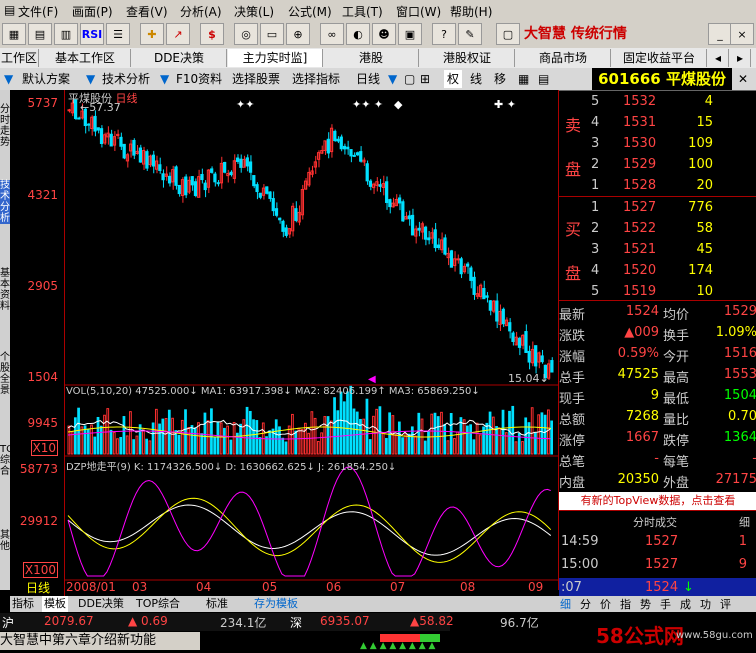 Image resolution: width=756 pixels, height=653 pixels. I want to click on tab-save-template: 存为模板, so click(276, 604).